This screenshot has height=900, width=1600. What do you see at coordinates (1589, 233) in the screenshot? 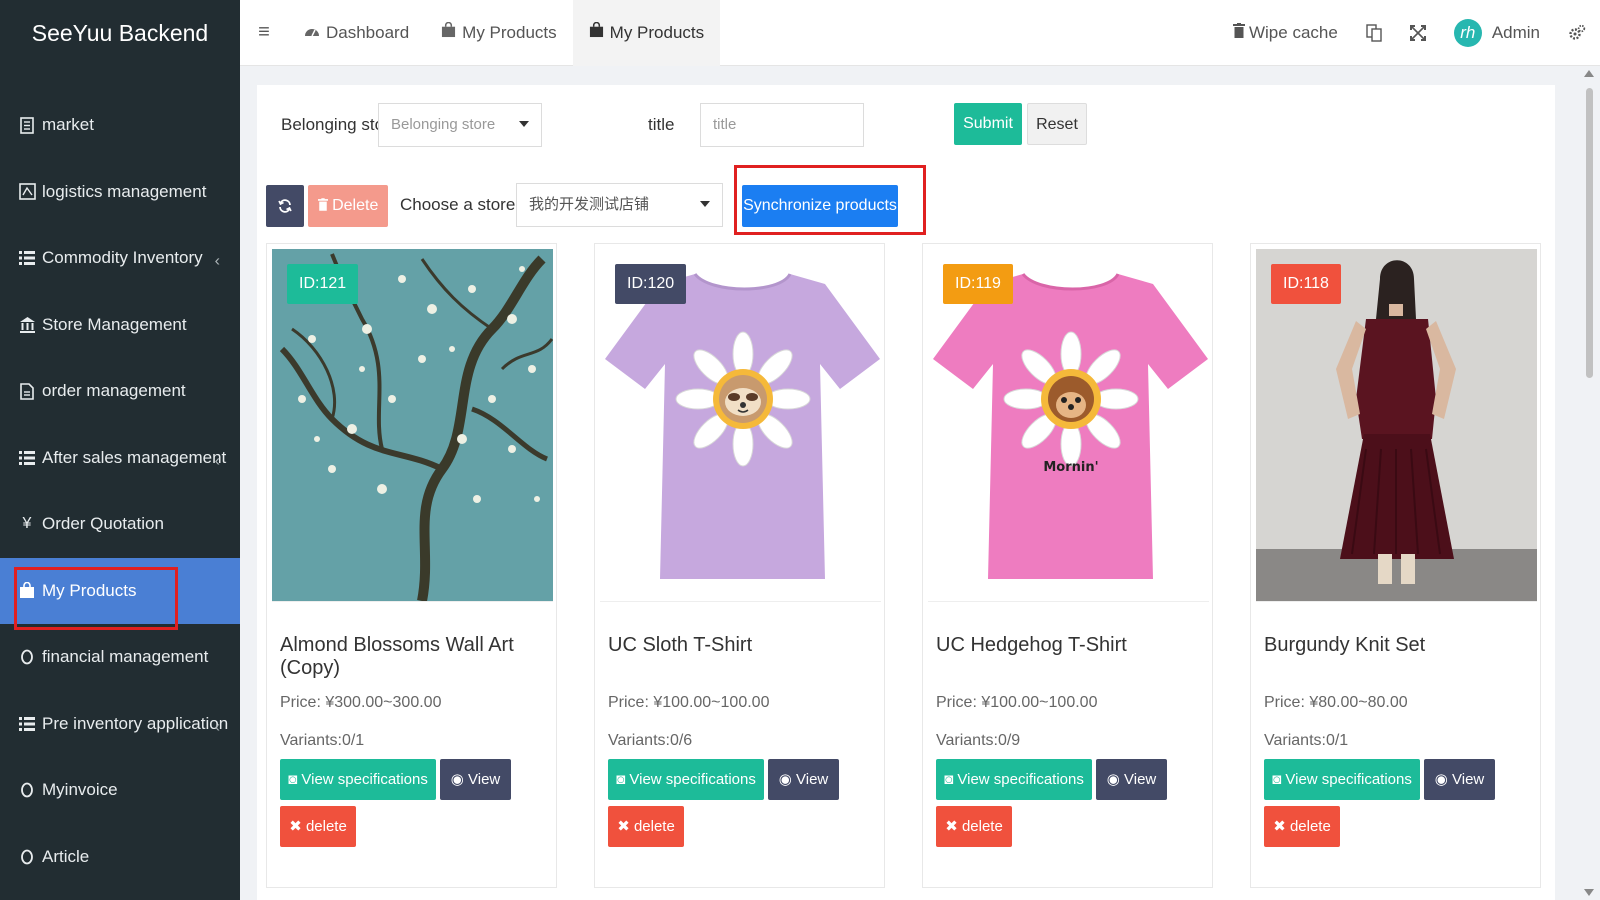
I see `scrollbar-thumb` at bounding box center [1589, 233].